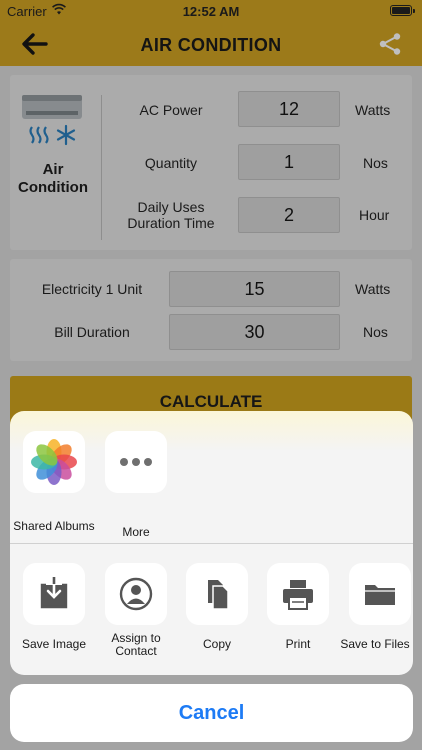 This screenshot has height=750, width=422. Describe the element at coordinates (289, 162) in the screenshot. I see `quantity-input: 1` at that location.